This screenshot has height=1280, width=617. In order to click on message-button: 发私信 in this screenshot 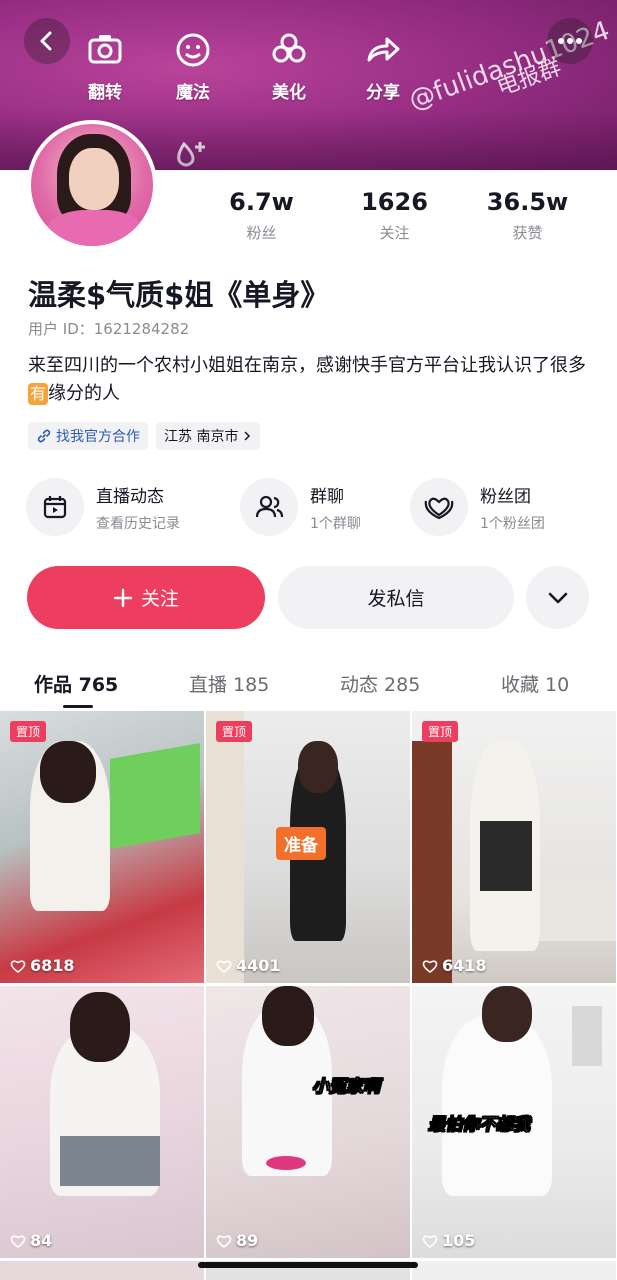, I will do `click(396, 597)`.